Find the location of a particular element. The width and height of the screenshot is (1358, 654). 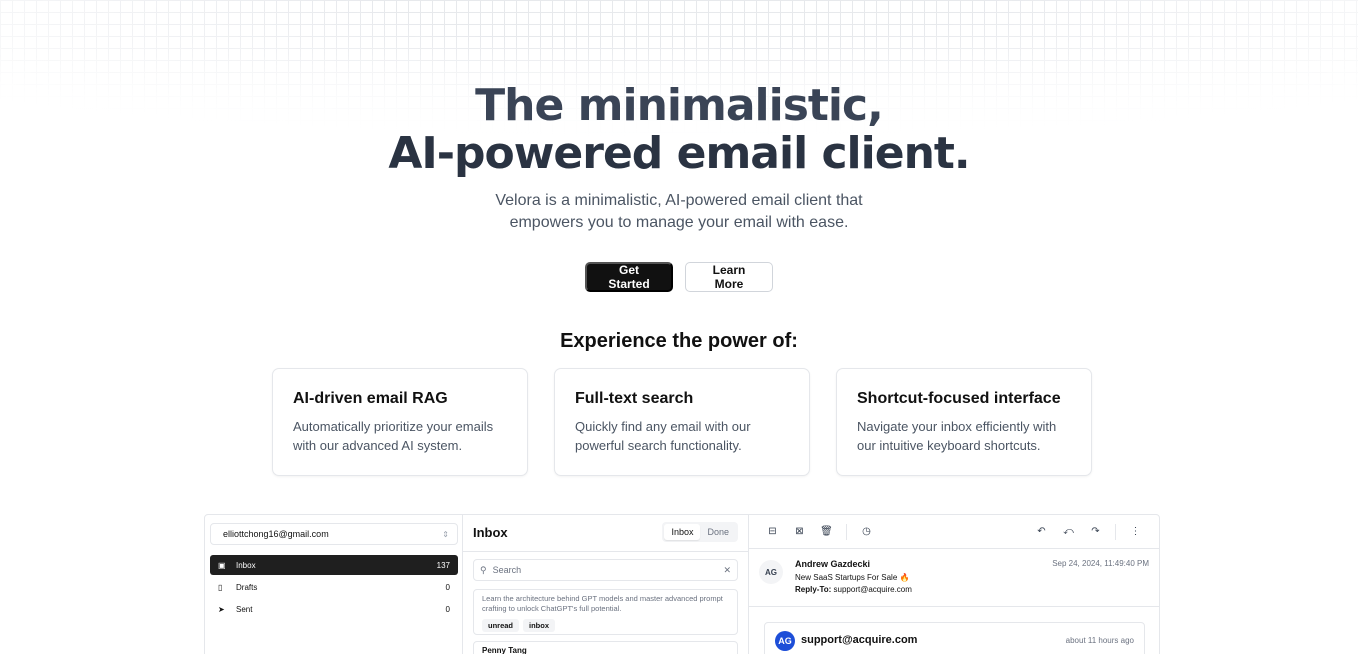

features-heading: Experience the power of: is located at coordinates (679, 341).